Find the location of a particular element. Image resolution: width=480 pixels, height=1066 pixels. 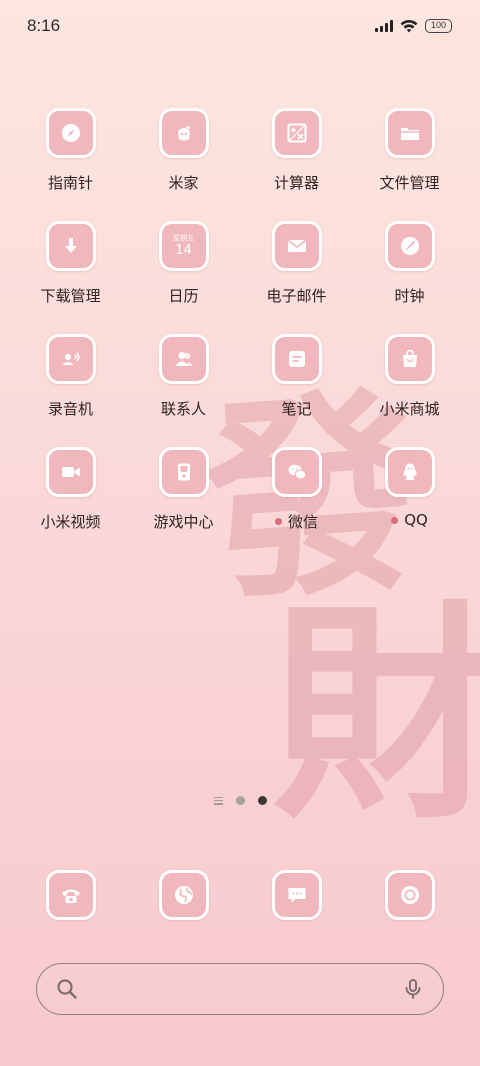

shopping-bag-icon is located at coordinates (409, 359).